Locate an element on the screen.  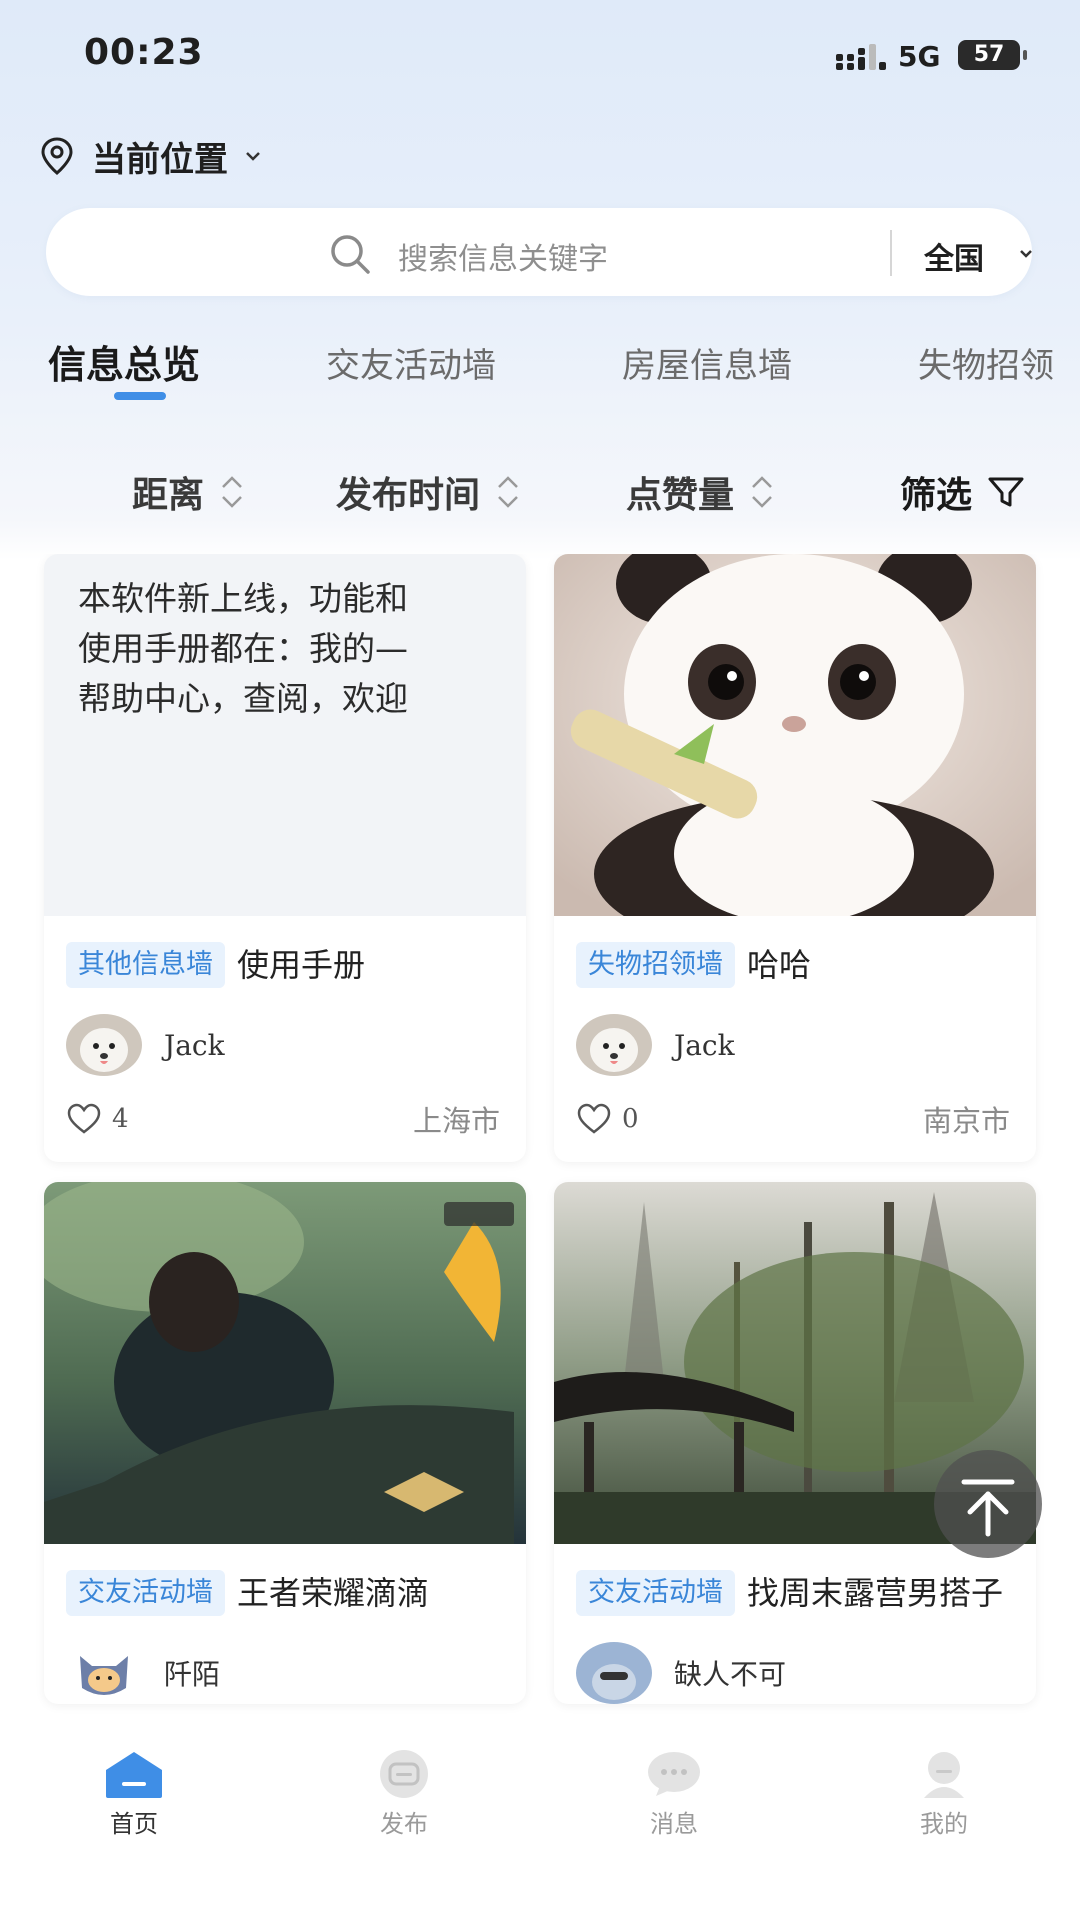
post-author: 阡陌 is located at coordinates (285, 1661).